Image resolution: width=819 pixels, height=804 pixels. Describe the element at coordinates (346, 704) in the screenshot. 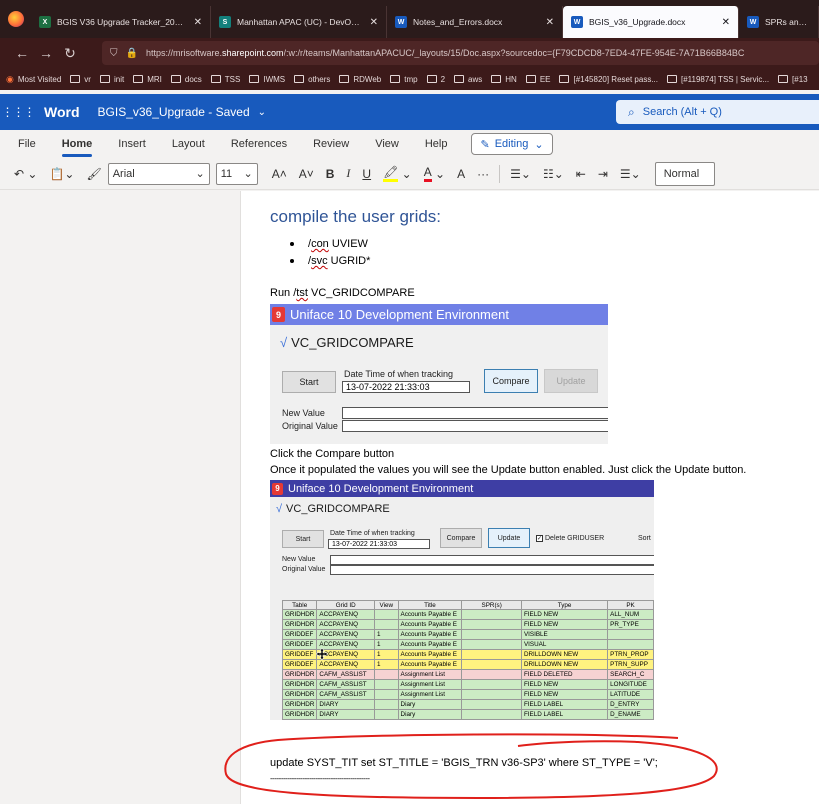

I see `grid-cell: DIARY` at that location.